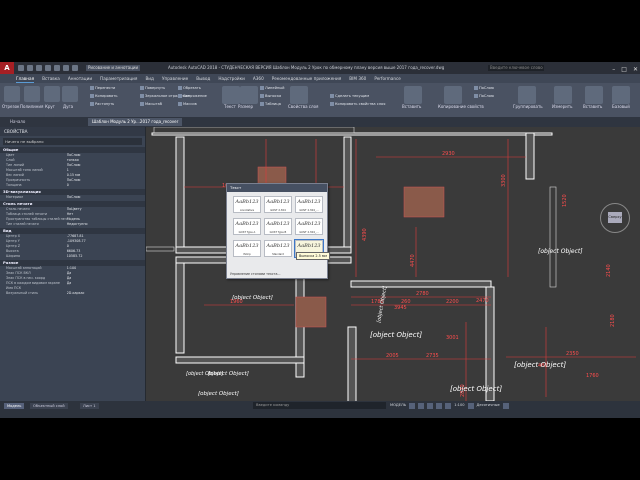 The width and height of the screenshot is (640, 480). Describe the element at coordinates (51, 78) in the screenshot. I see `tab-insert: Вставка` at that location.